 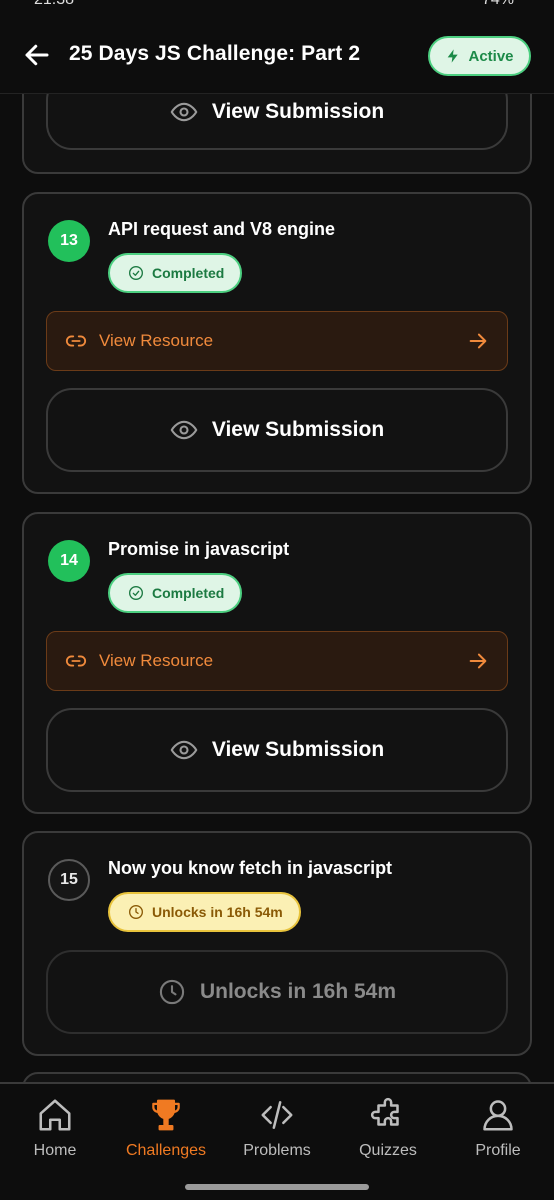 I want to click on nav-label: Problems, so click(x=277, y=1150).